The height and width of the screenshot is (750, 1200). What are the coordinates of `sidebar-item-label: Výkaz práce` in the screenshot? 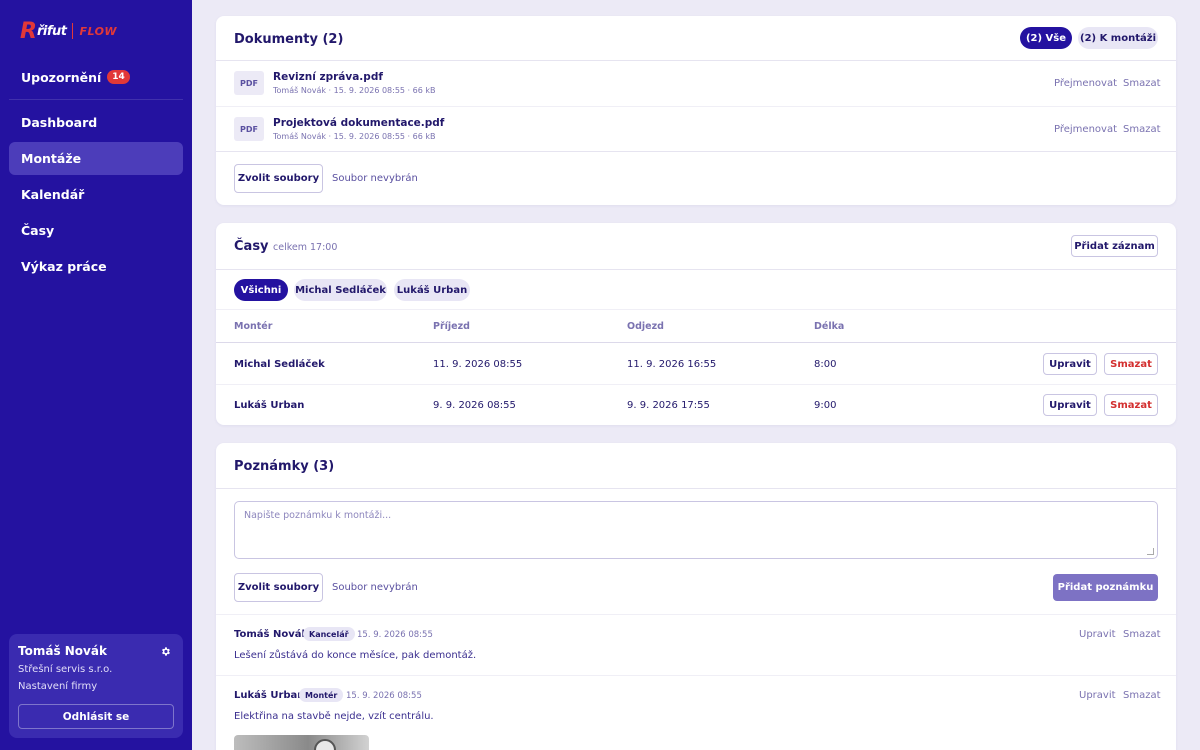 It's located at (64, 266).